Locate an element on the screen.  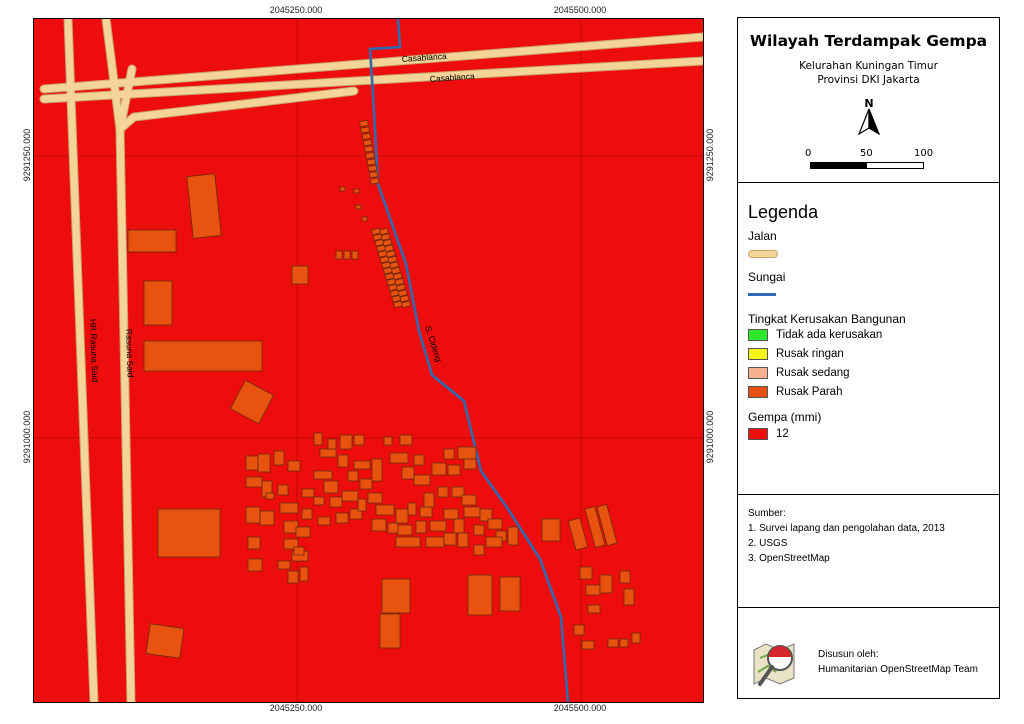
hot-osm-logo-icon is located at coordinates (774, 664).